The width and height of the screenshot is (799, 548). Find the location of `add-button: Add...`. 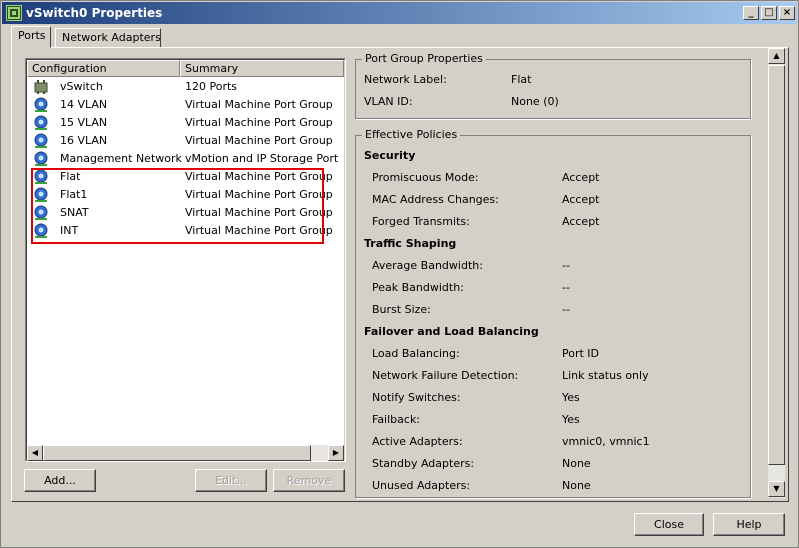

add-button: Add... is located at coordinates (60, 480).